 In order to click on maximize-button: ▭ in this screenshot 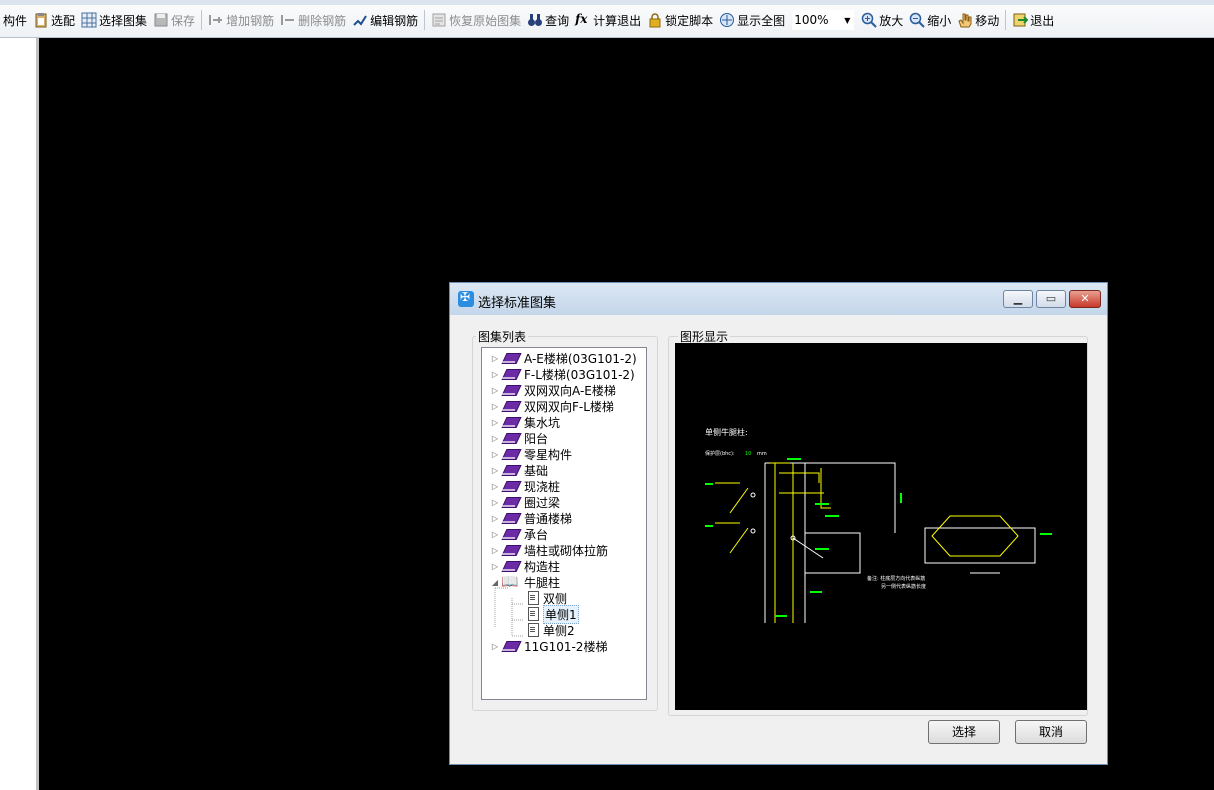, I will do `click(1051, 299)`.